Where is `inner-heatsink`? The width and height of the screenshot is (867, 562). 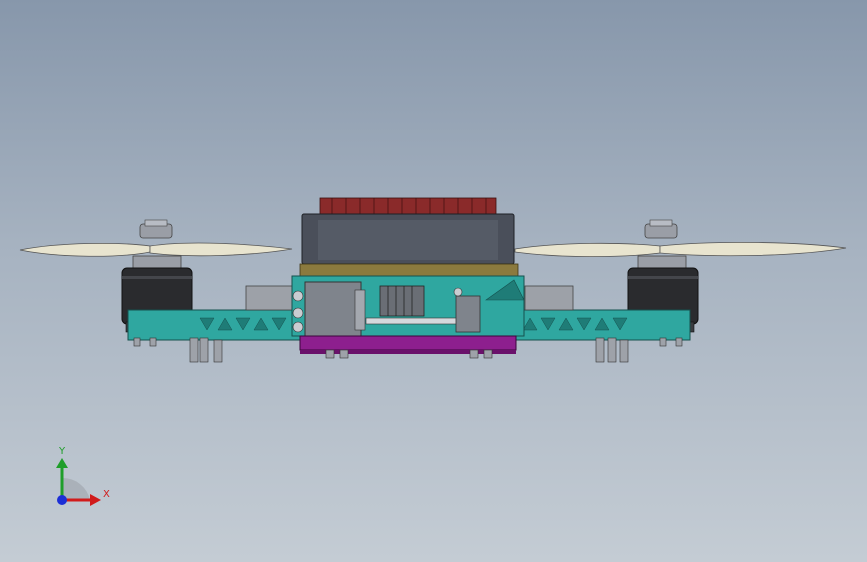
inner-heatsink is located at coordinates (402, 301).